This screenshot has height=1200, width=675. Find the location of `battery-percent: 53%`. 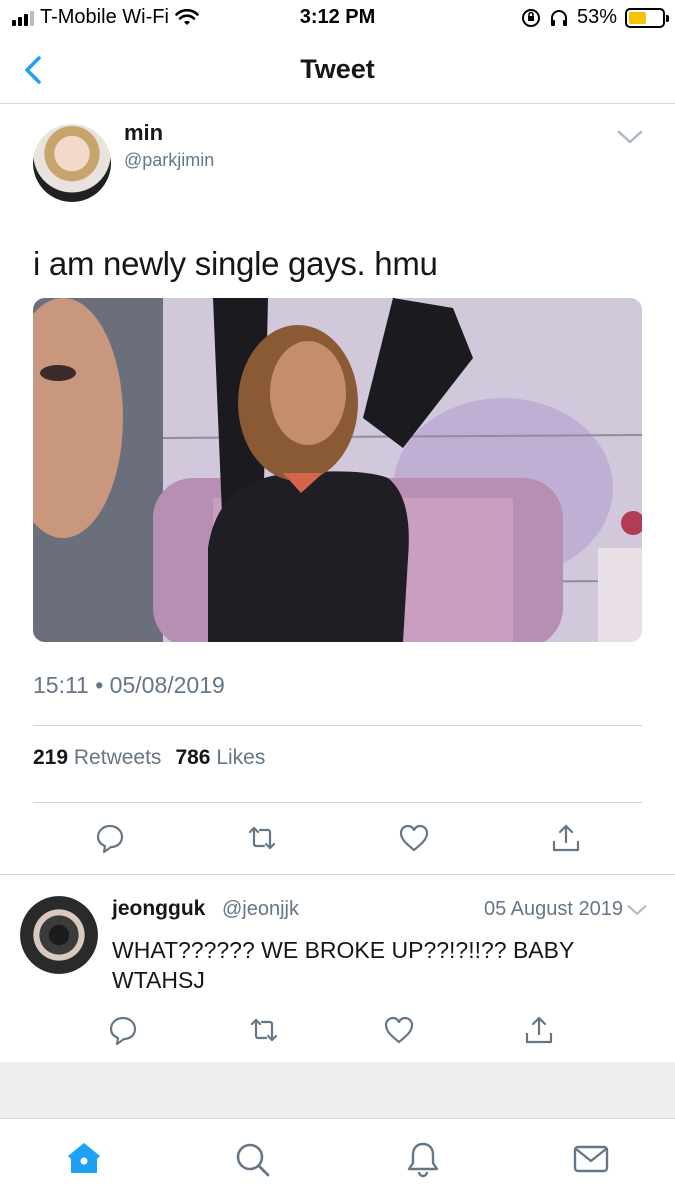

battery-percent: 53% is located at coordinates (596, 17).